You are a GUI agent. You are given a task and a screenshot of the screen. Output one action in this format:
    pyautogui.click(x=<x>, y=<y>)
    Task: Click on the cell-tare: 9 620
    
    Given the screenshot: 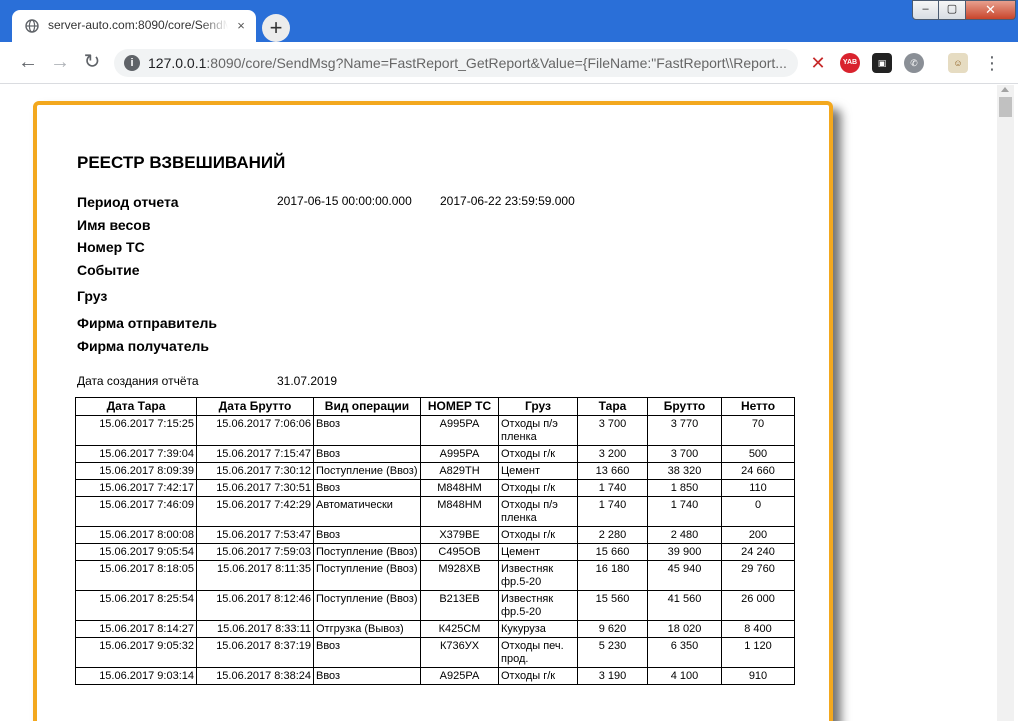 What is the action you would take?
    pyautogui.click(x=612, y=629)
    